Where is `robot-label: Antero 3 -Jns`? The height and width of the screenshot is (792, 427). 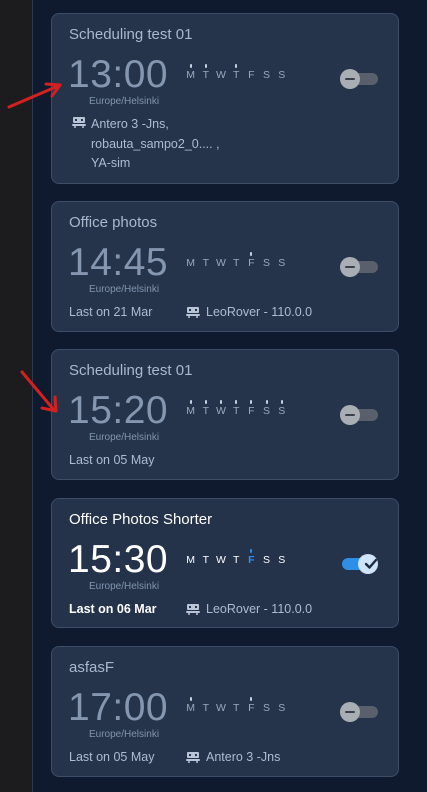 robot-label: Antero 3 -Jns is located at coordinates (233, 757).